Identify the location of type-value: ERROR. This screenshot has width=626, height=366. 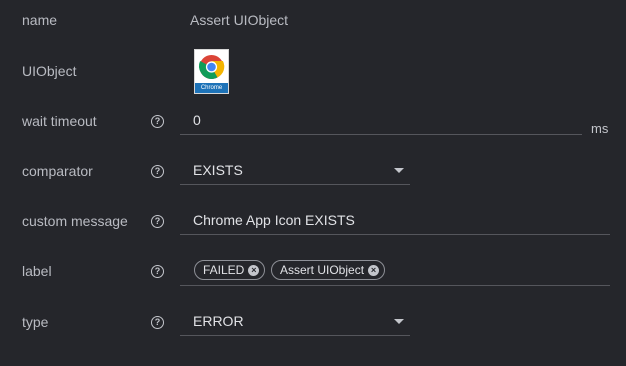
(218, 321).